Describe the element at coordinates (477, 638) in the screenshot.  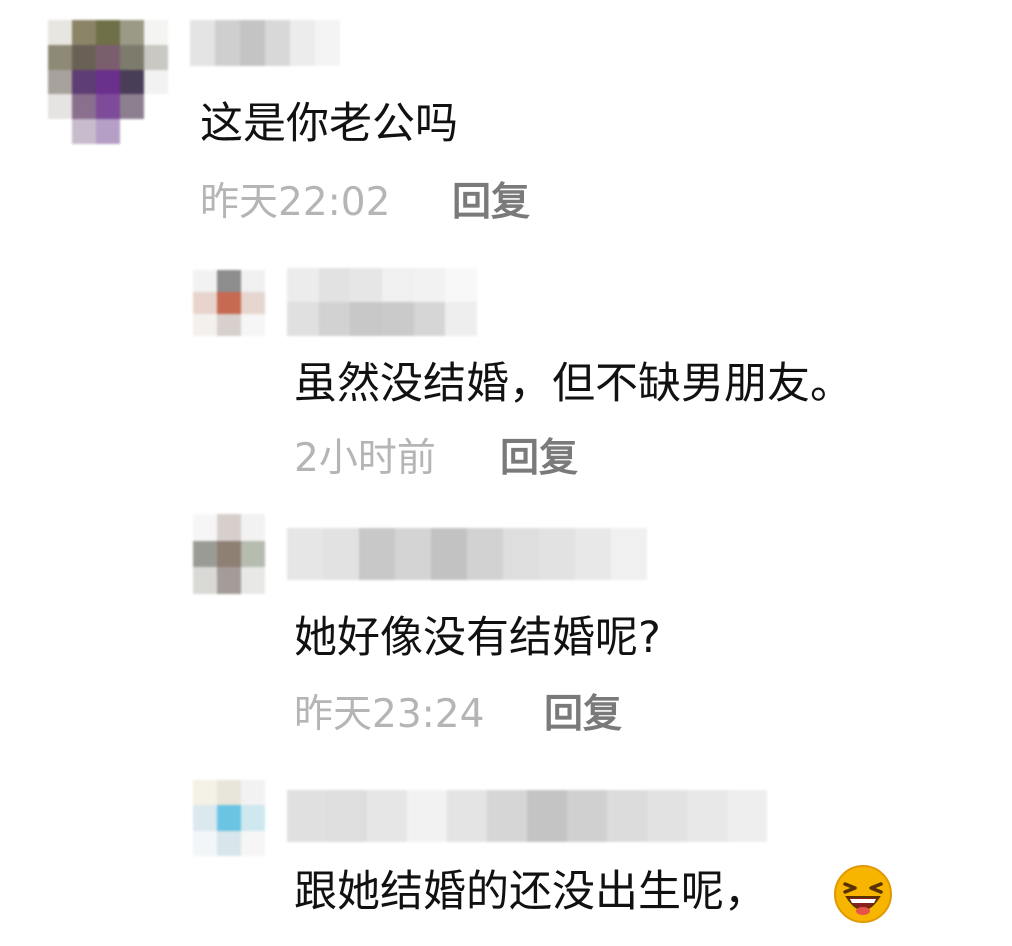
I see `comment-text: 她好像没有结婚呢?` at that location.